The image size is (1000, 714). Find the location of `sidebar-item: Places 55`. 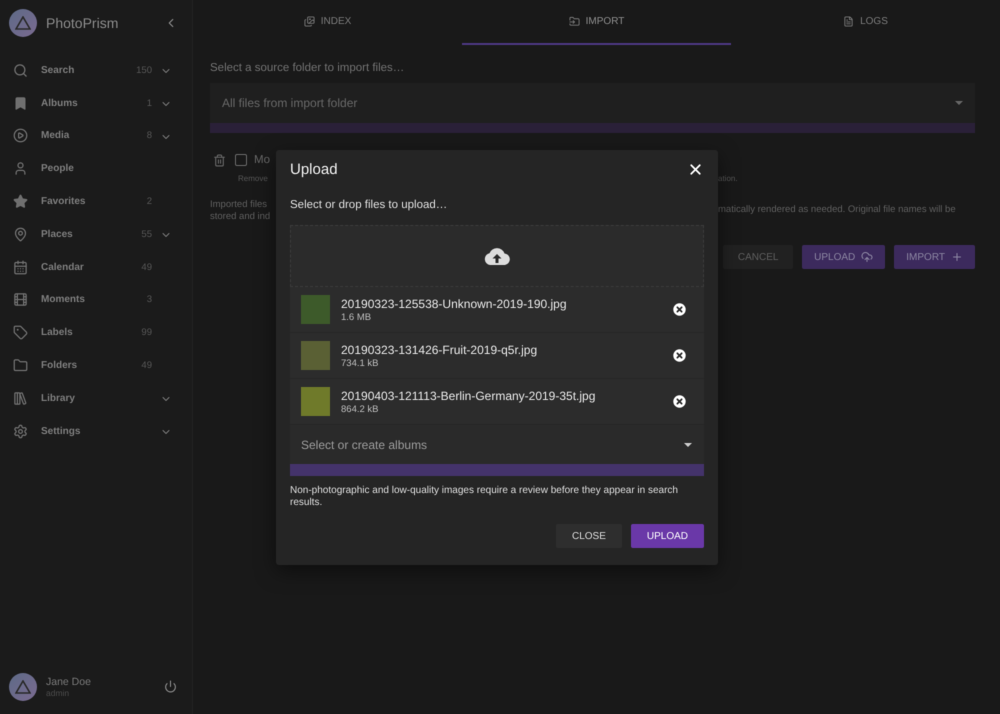

sidebar-item: Places 55 is located at coordinates (96, 234).